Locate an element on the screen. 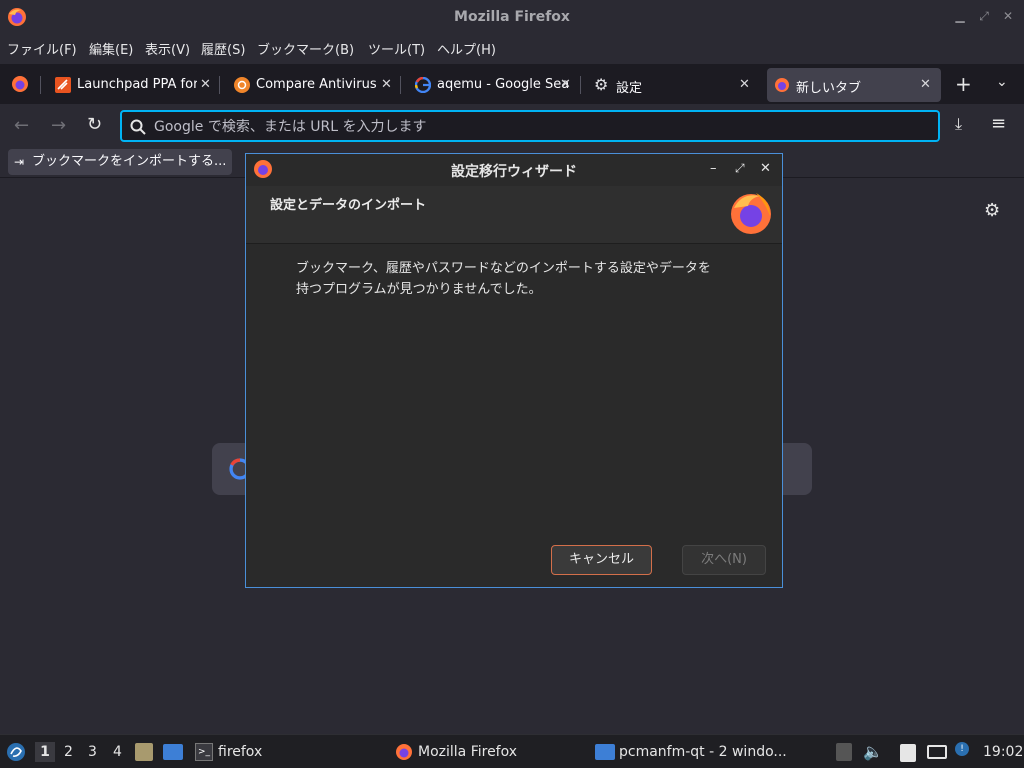 This screenshot has width=1024, height=768. downloads-icon: ⤓ is located at coordinates (958, 124).